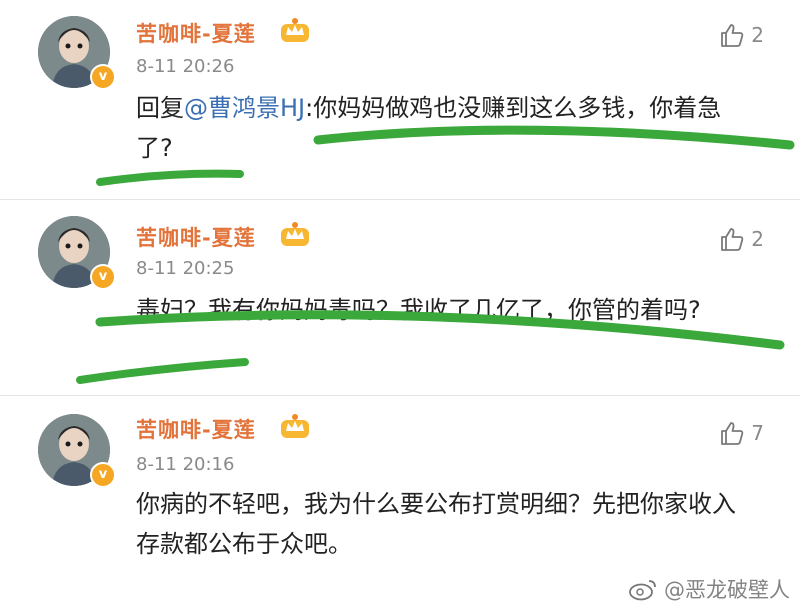  Describe the element at coordinates (642, 590) in the screenshot. I see `weibo-logo-icon` at that location.